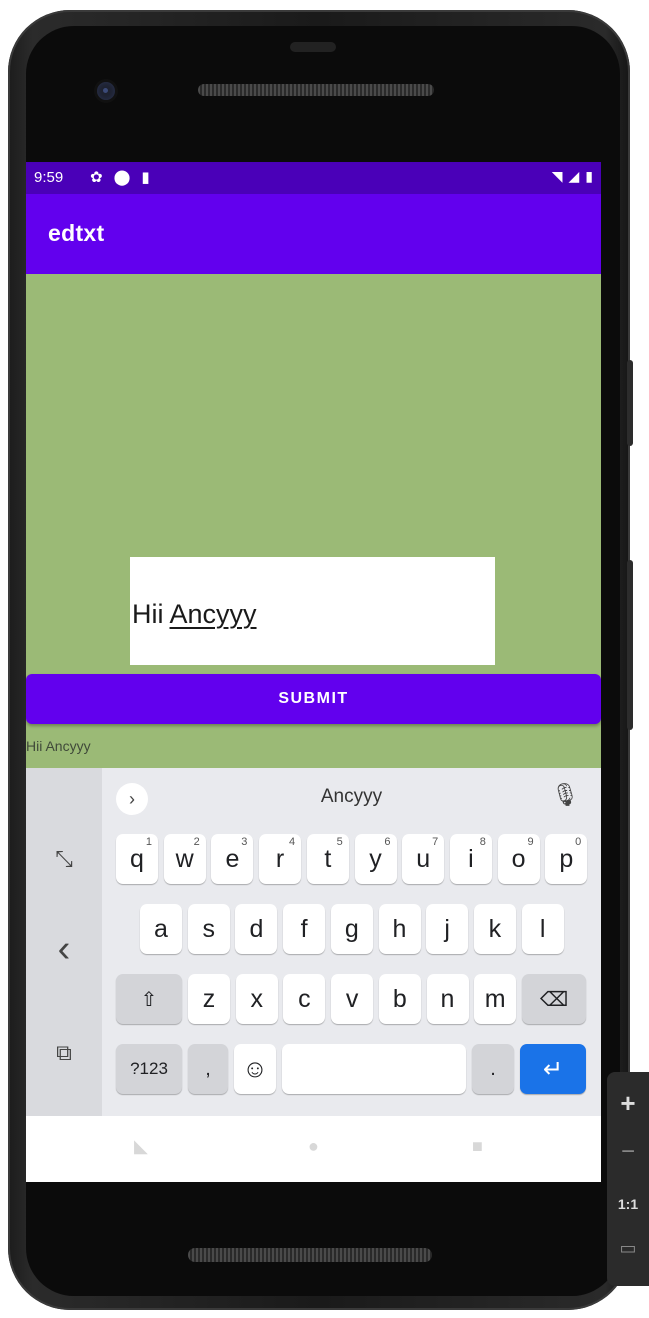 This screenshot has height=1318, width=649. I want to click on key-s-label: s, so click(208, 928).